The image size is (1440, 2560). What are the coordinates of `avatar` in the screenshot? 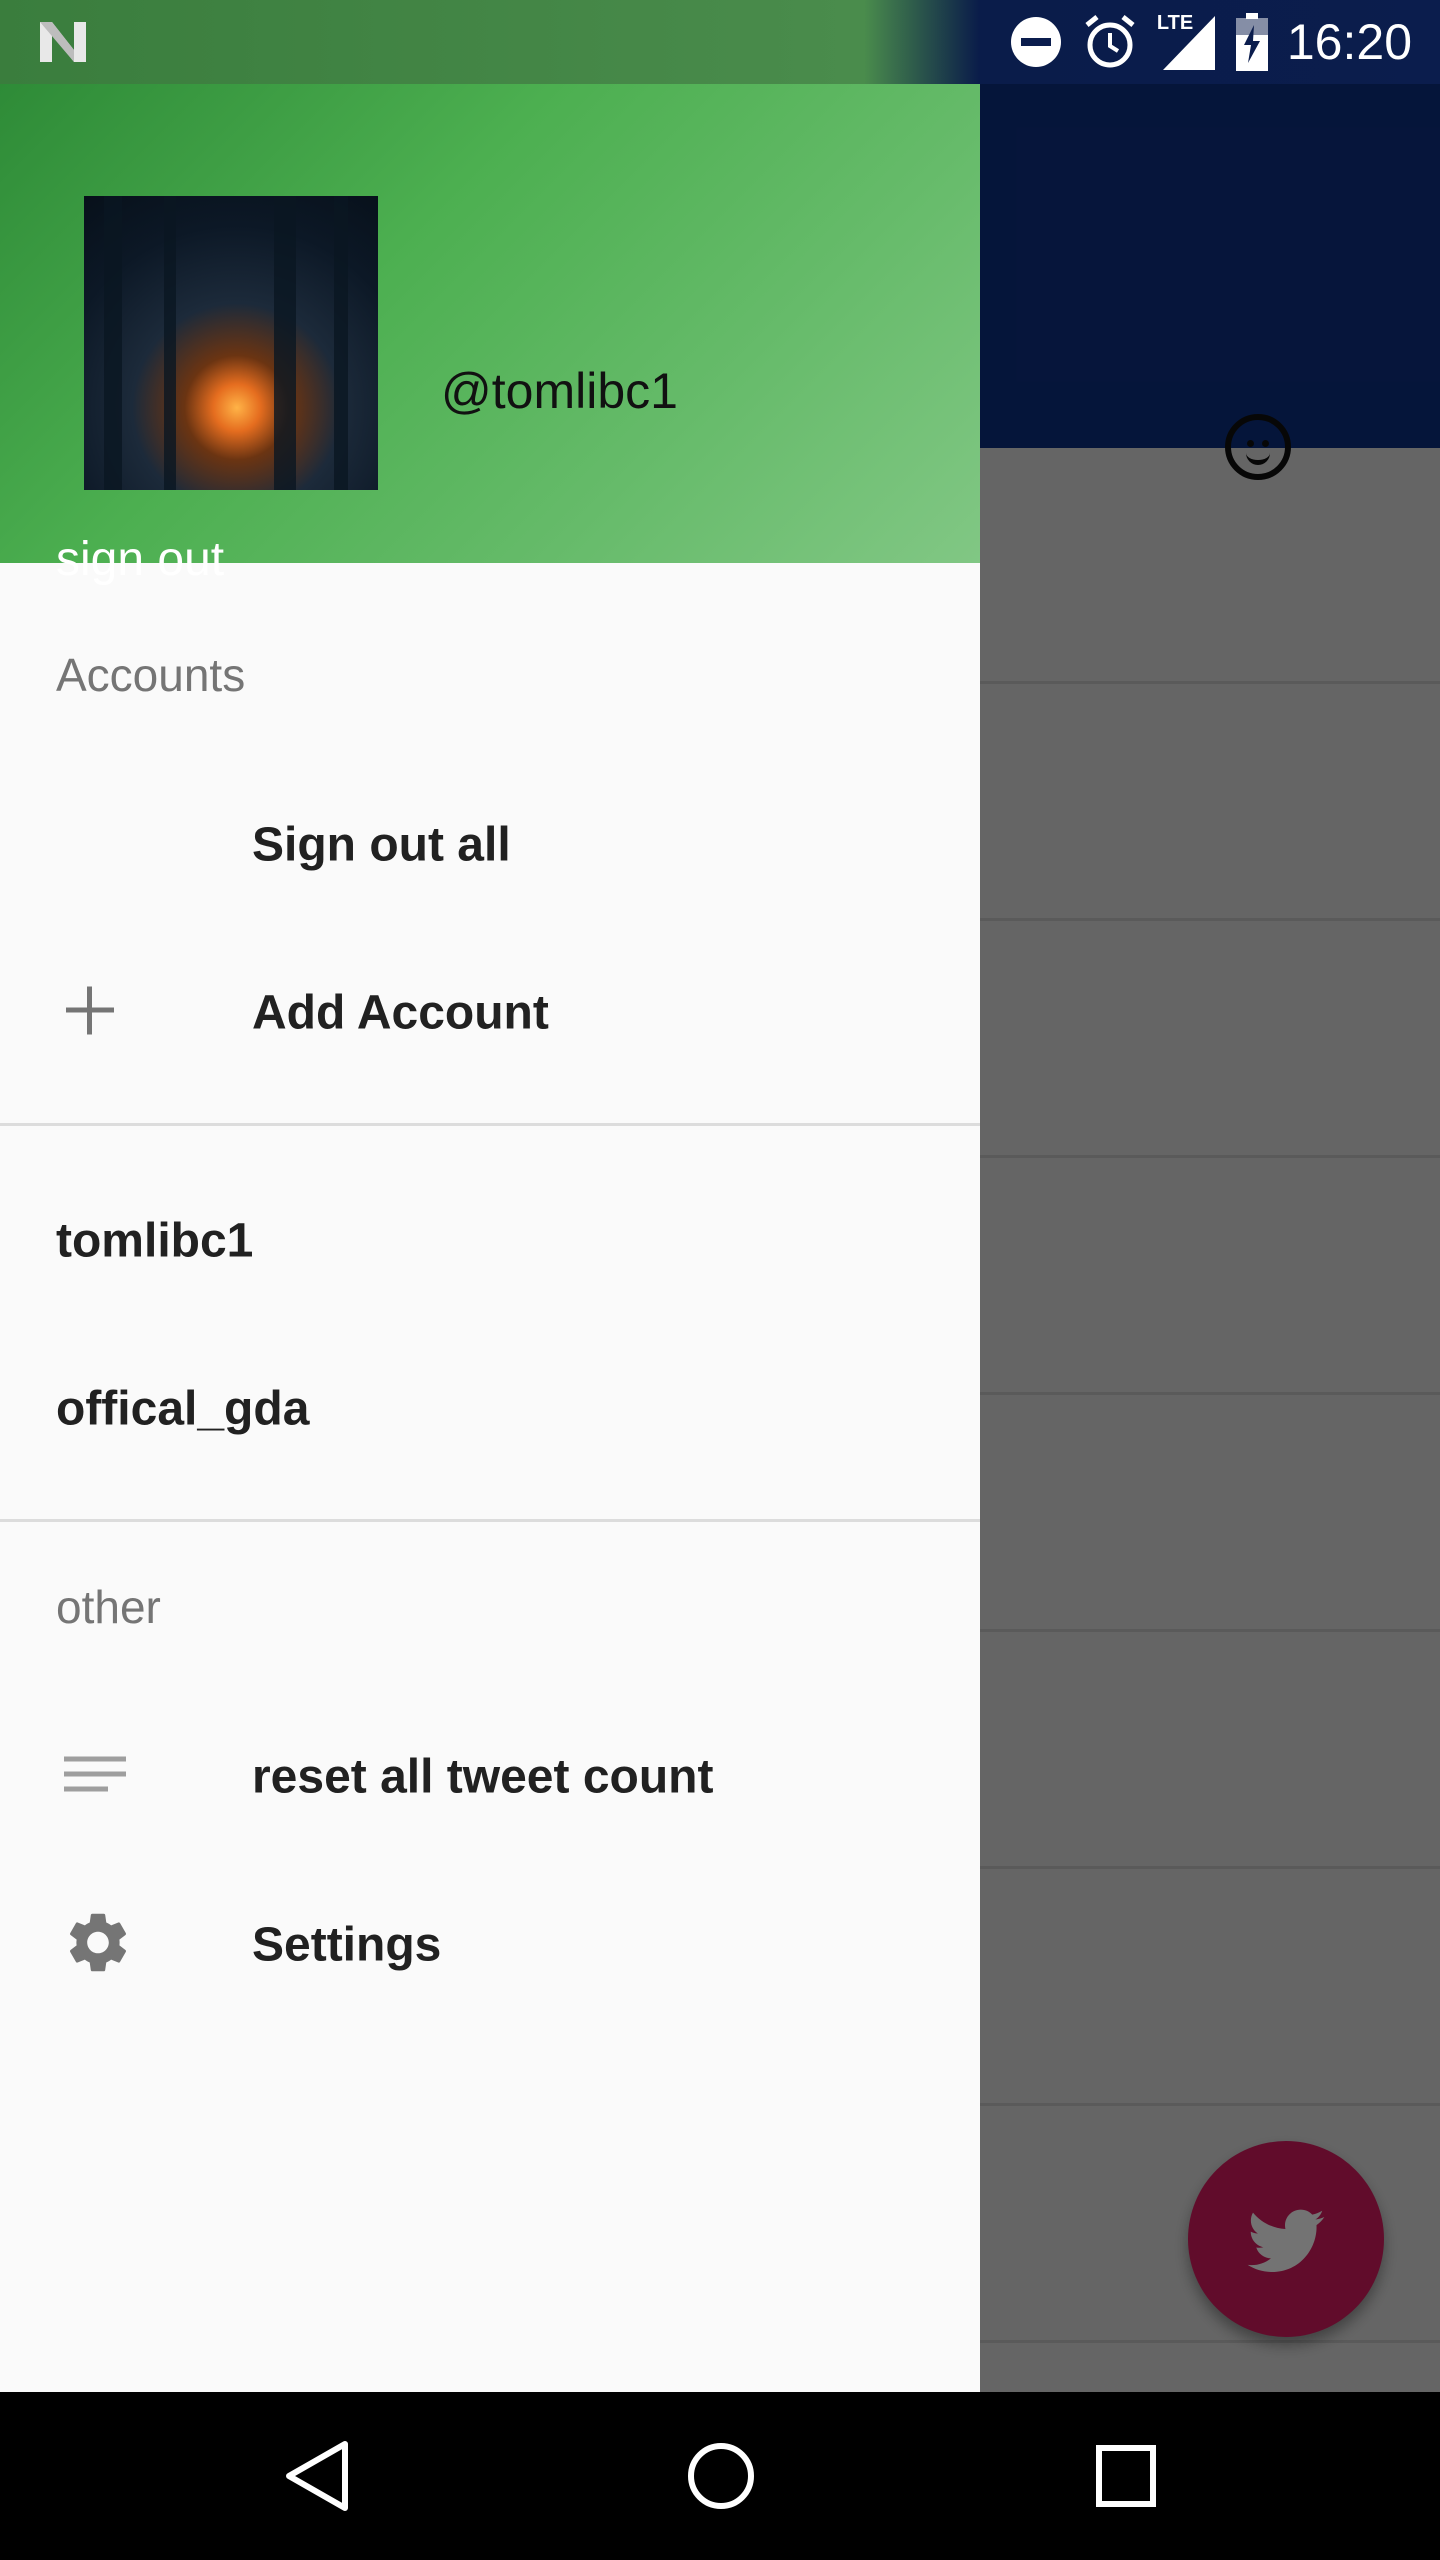 It's located at (231, 343).